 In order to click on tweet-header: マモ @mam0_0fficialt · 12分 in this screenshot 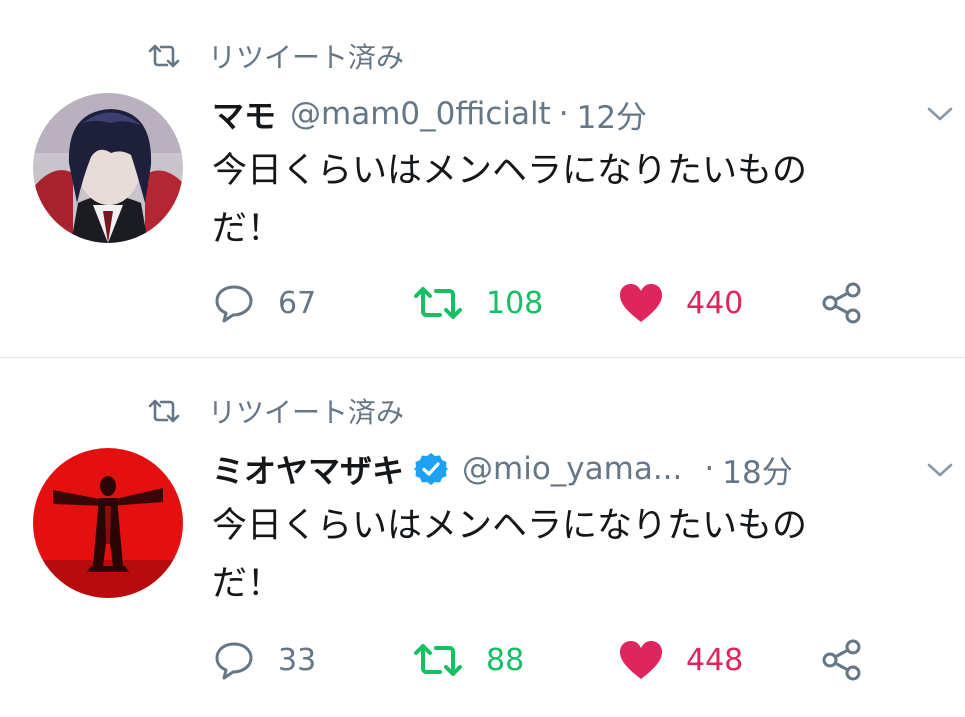, I will do `click(429, 114)`.